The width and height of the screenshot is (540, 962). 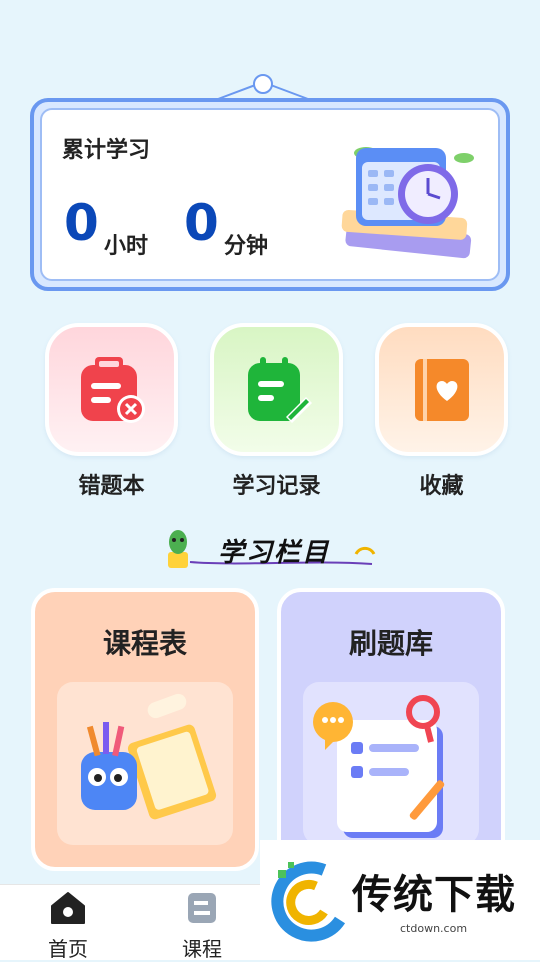 What do you see at coordinates (111, 486) in the screenshot?
I see `wrong-questions-label: 错题本` at bounding box center [111, 486].